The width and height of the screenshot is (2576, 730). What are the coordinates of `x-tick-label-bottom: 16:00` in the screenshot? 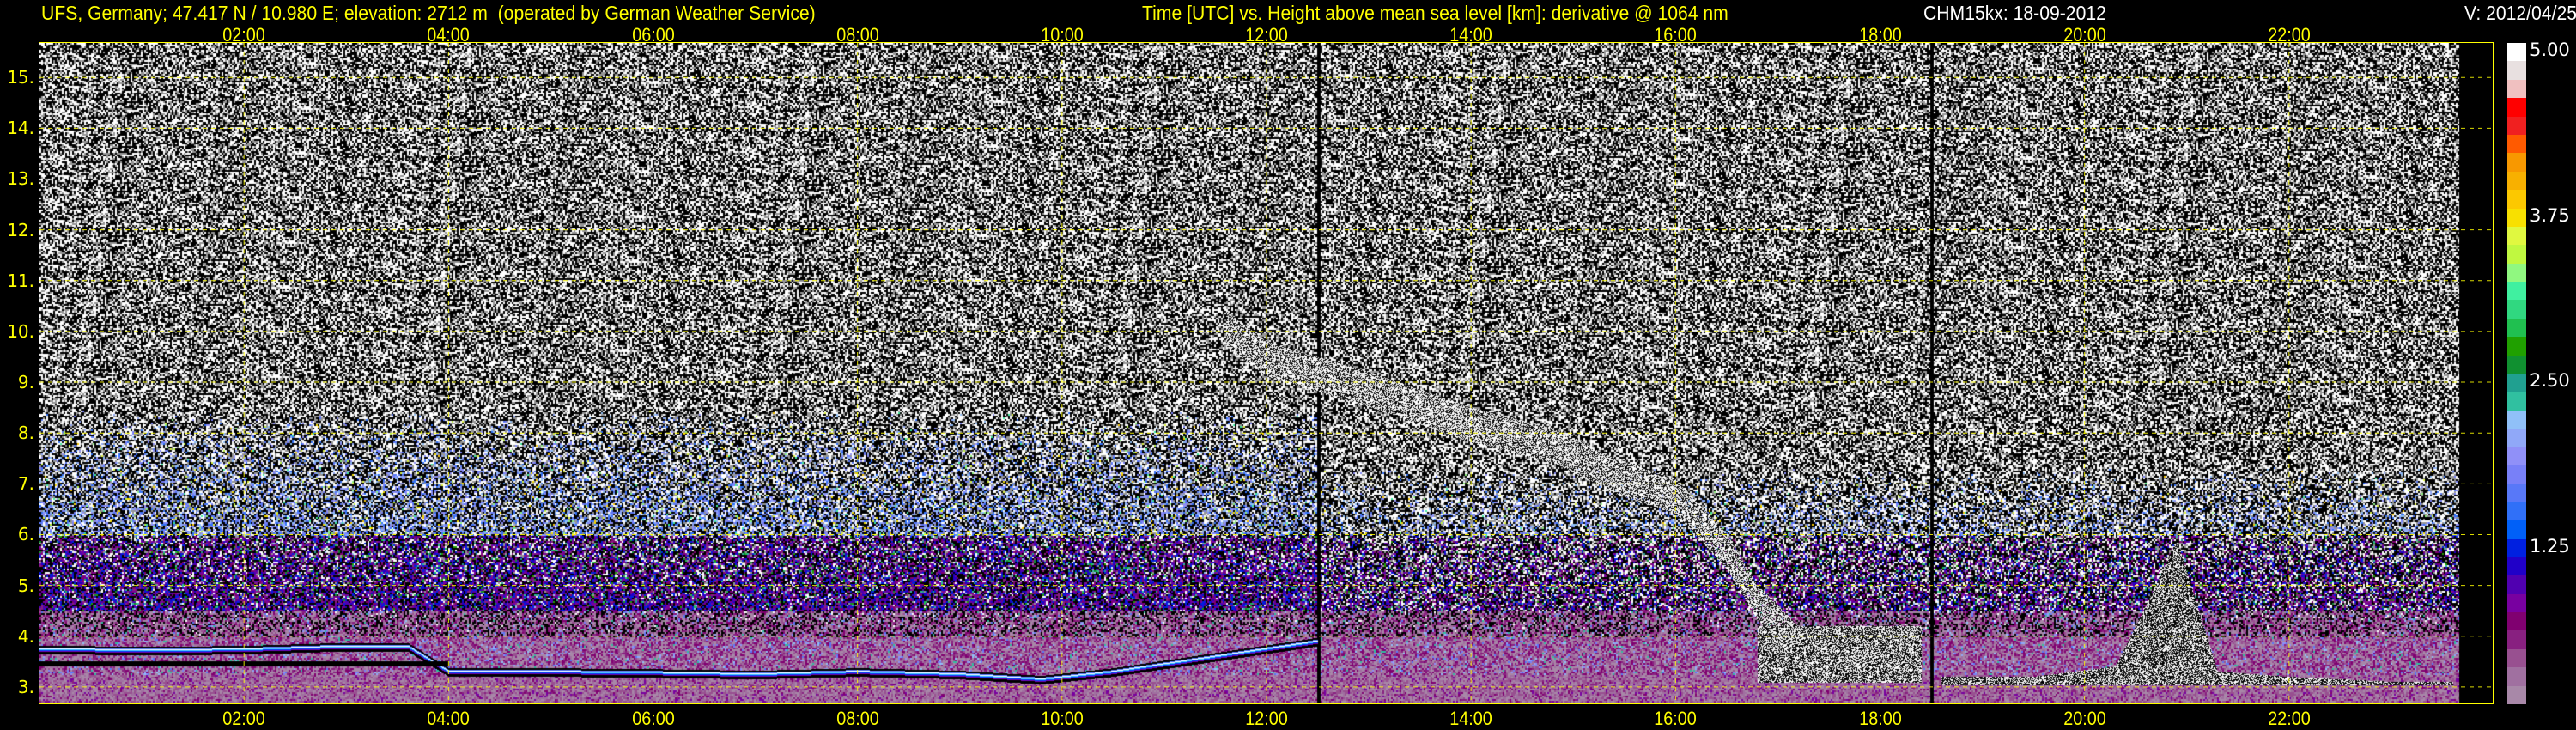 It's located at (1676, 718).